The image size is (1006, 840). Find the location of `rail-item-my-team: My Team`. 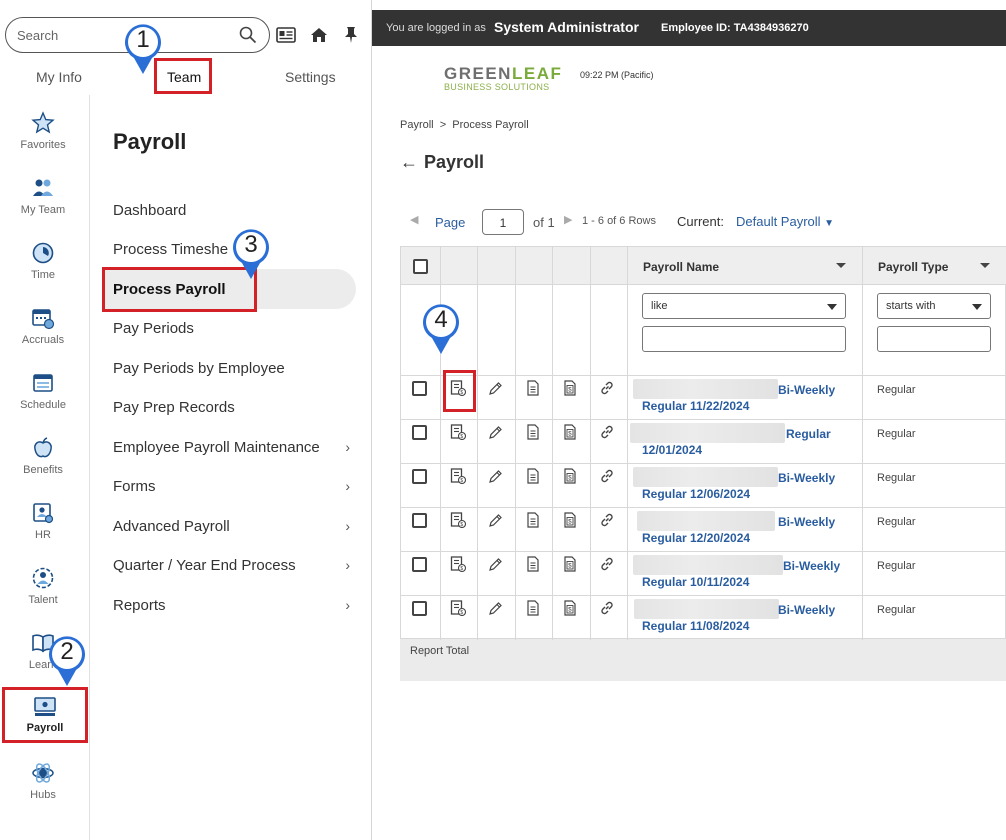

rail-item-my-team: My Team is located at coordinates (43, 196).